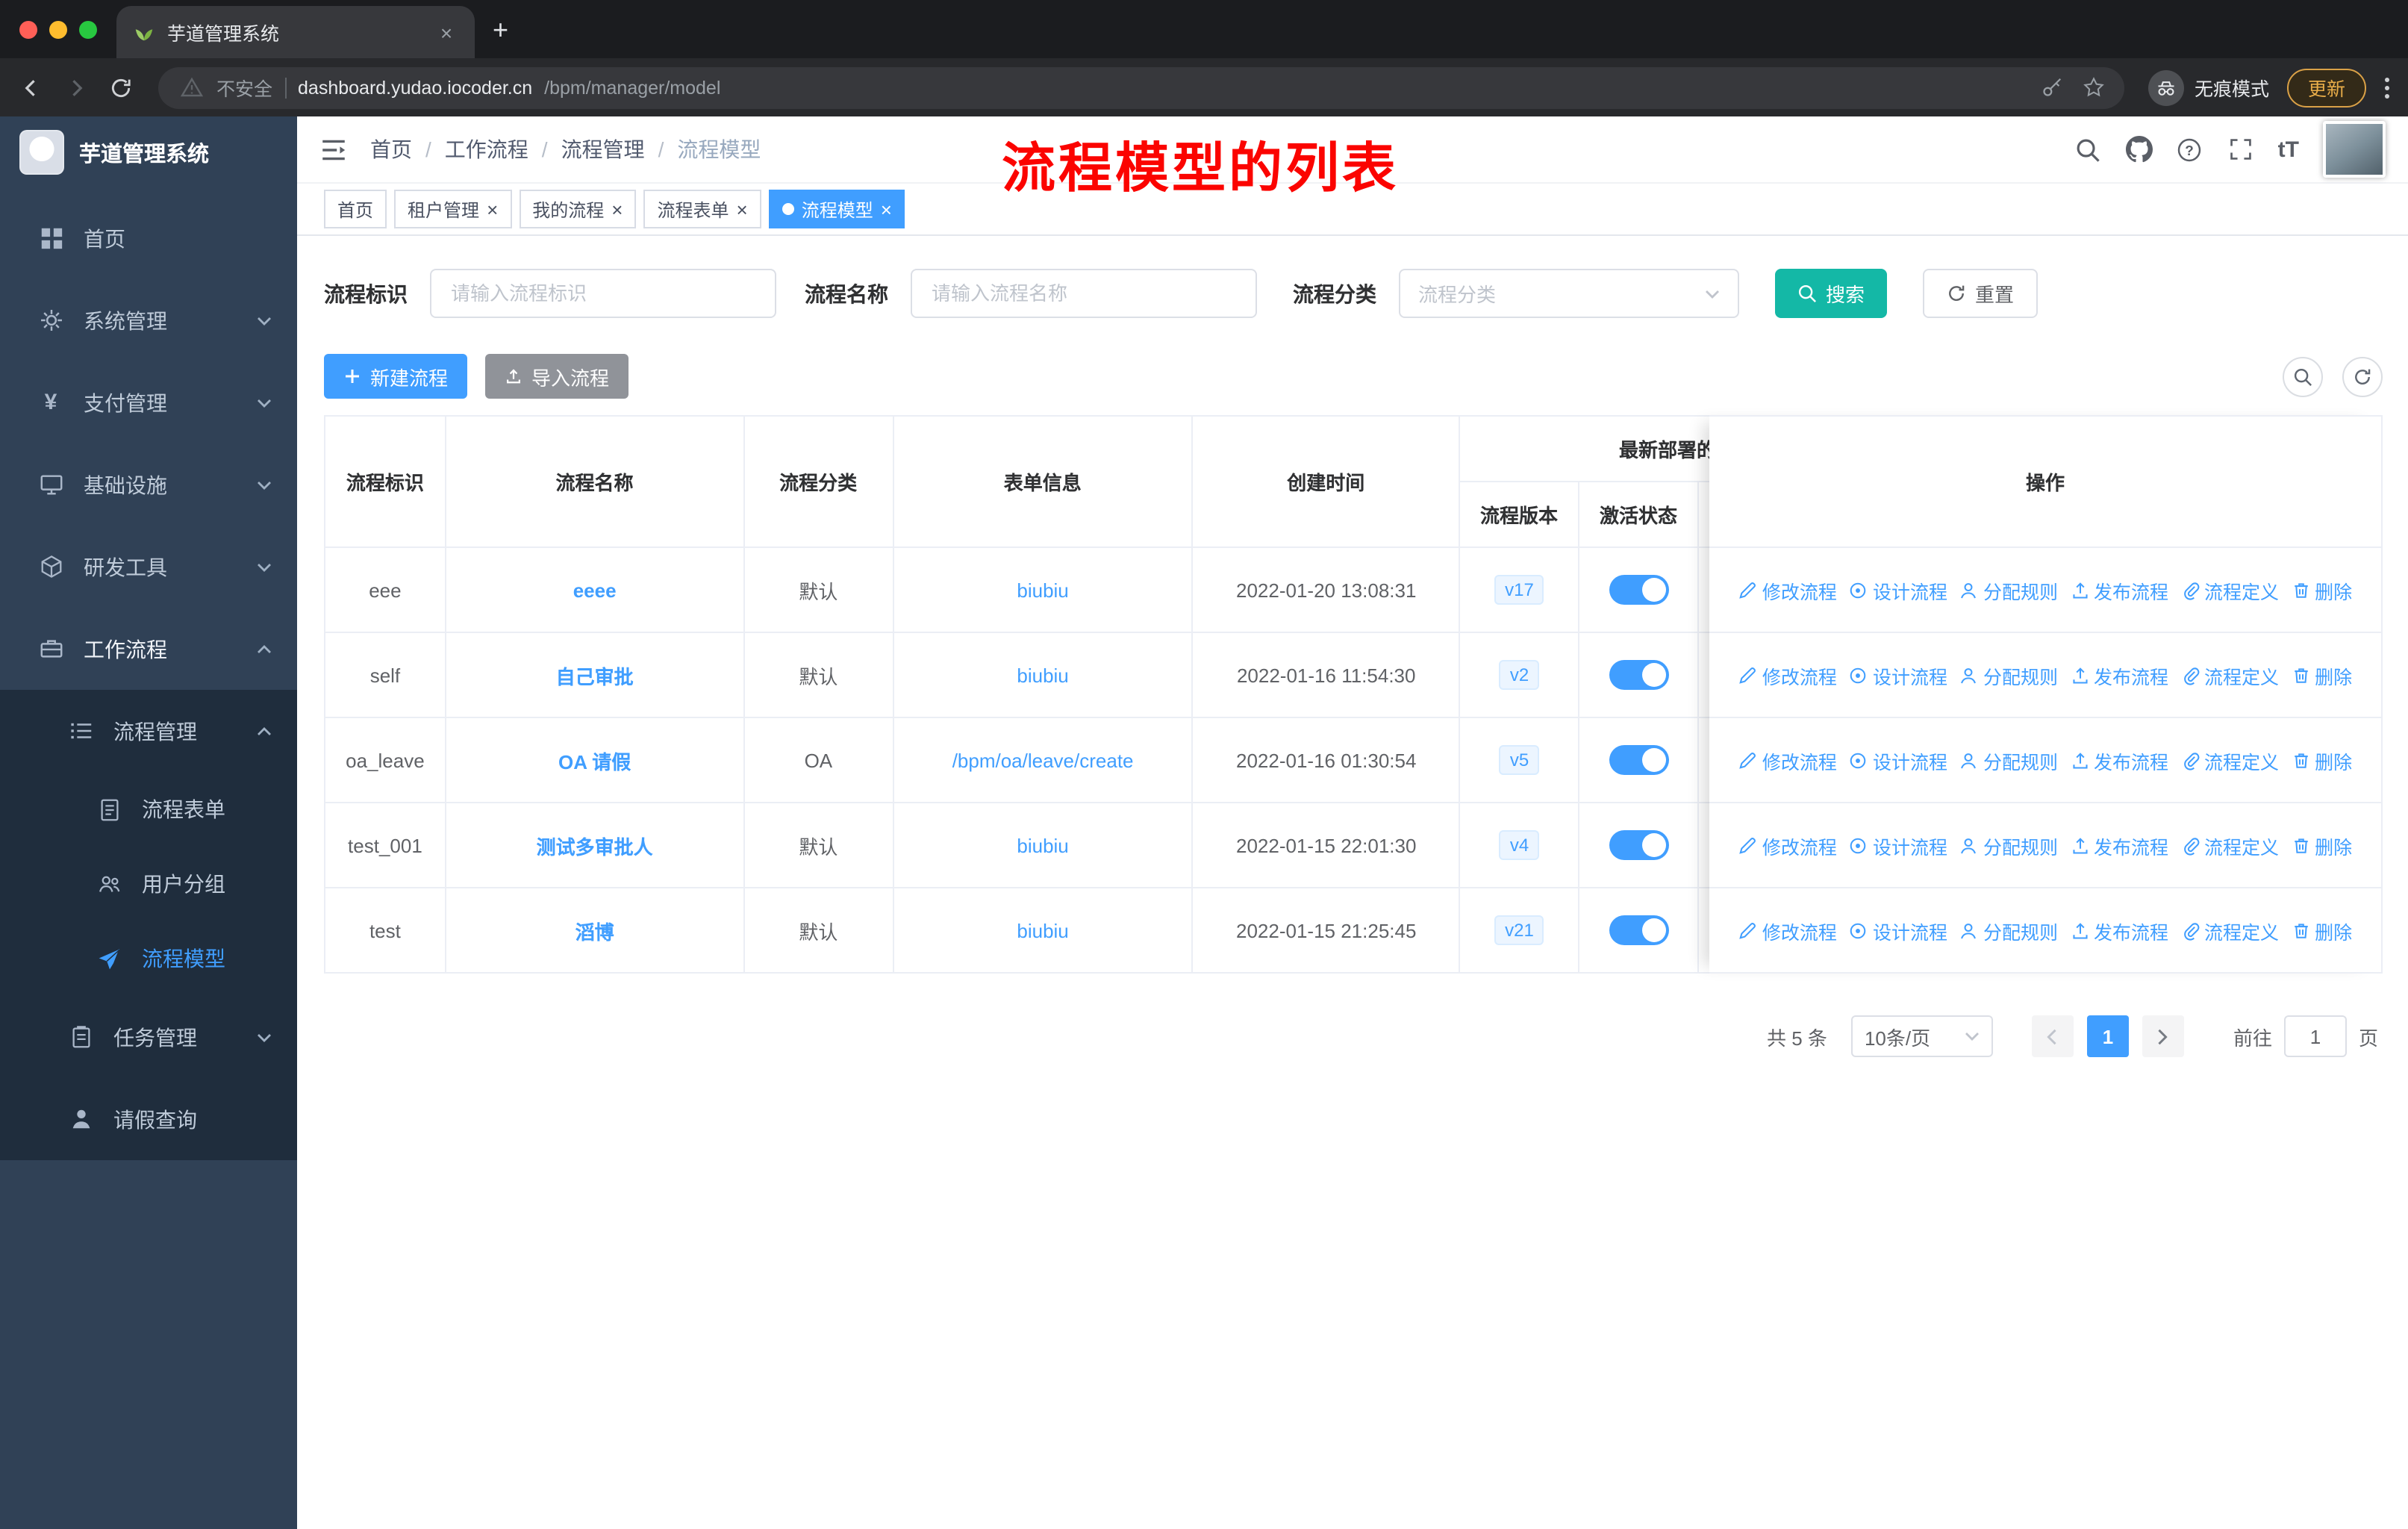 Image resolution: width=2408 pixels, height=1529 pixels. Describe the element at coordinates (76, 87) in the screenshot. I see `forward-icon` at that location.